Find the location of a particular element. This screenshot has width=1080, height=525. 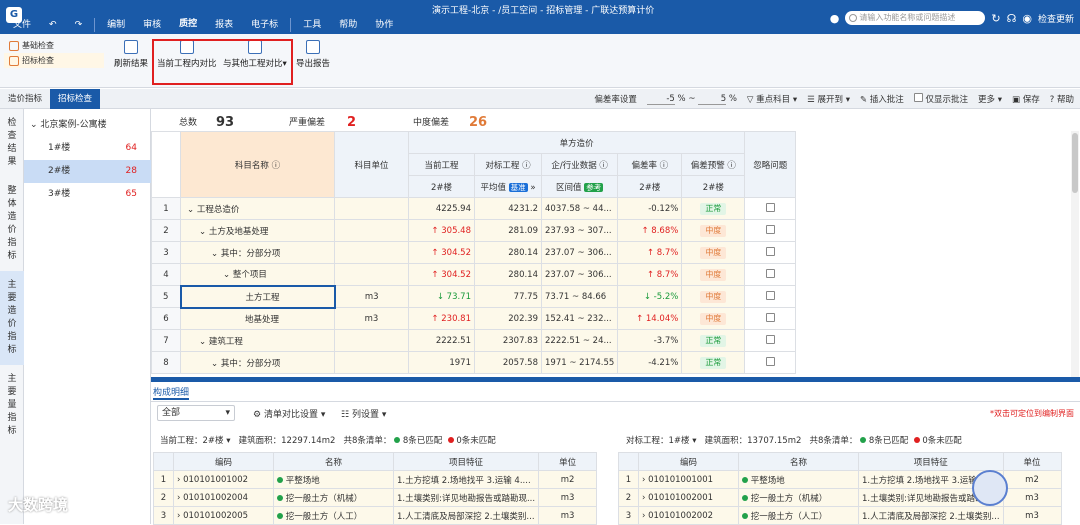

vnav-main-cost-index: 主要造价指标 is located at coordinates (12, 318).